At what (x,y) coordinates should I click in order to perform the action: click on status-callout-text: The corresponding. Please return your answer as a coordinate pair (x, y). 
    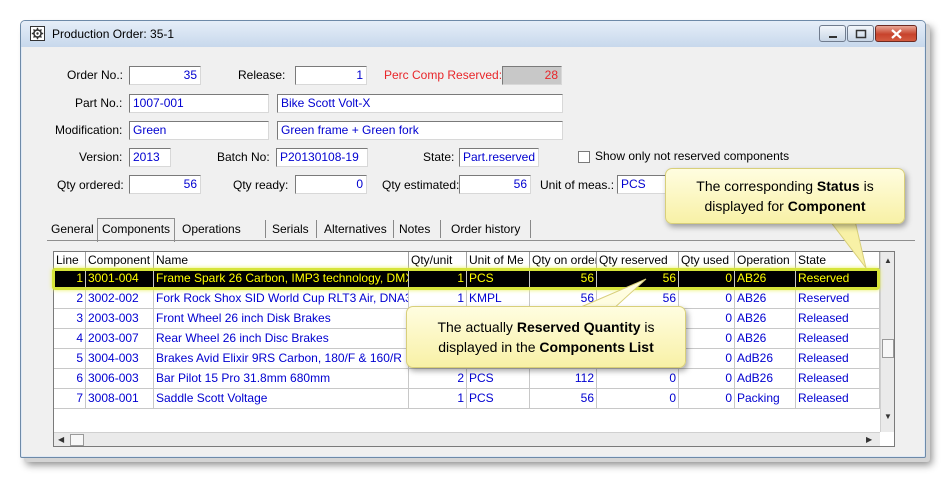
    Looking at the image, I should click on (756, 186).